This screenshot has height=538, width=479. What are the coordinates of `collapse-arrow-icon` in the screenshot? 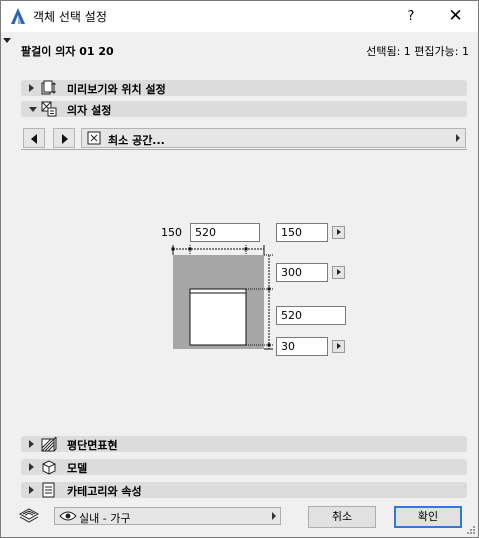 It's located at (33, 109).